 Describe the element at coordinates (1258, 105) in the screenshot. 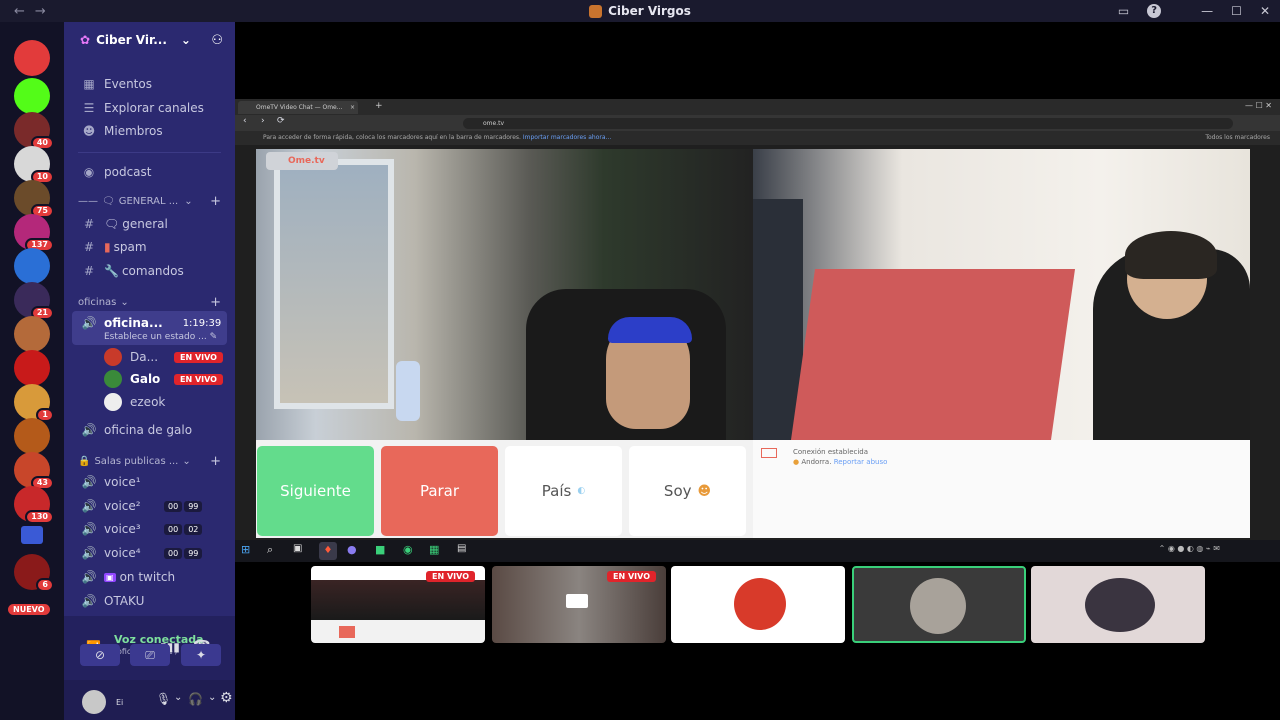

I see `window-controls-icon: — ☐ ✕` at that location.